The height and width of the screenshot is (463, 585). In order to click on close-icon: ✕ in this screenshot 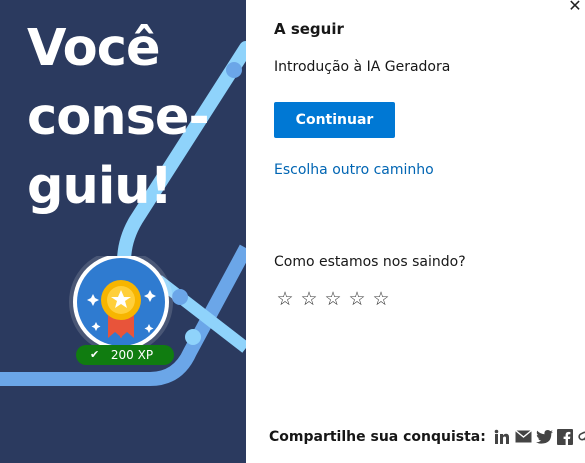, I will do `click(575, 8)`.